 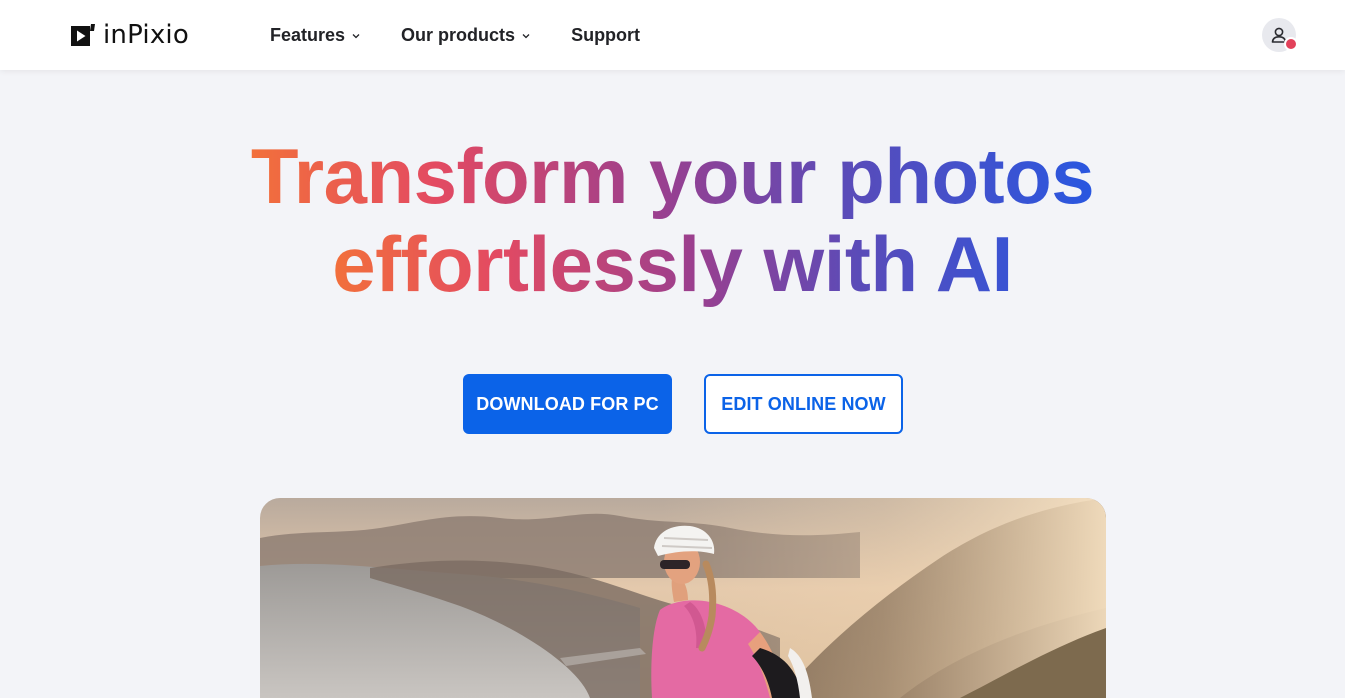 What do you see at coordinates (683, 404) in the screenshot?
I see `cta-group: DOWNLOAD FOR PC EDIT ONLINE NOW` at bounding box center [683, 404].